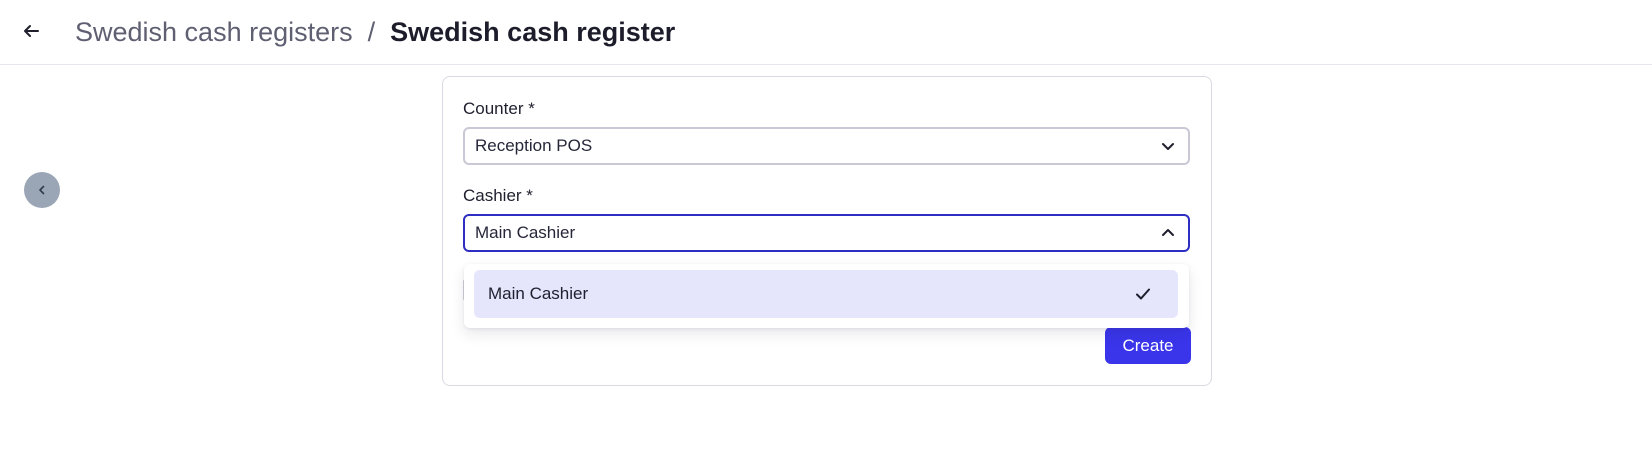 This screenshot has height=466, width=1652. What do you see at coordinates (1143, 294) in the screenshot?
I see `checkmark-icon` at bounding box center [1143, 294].